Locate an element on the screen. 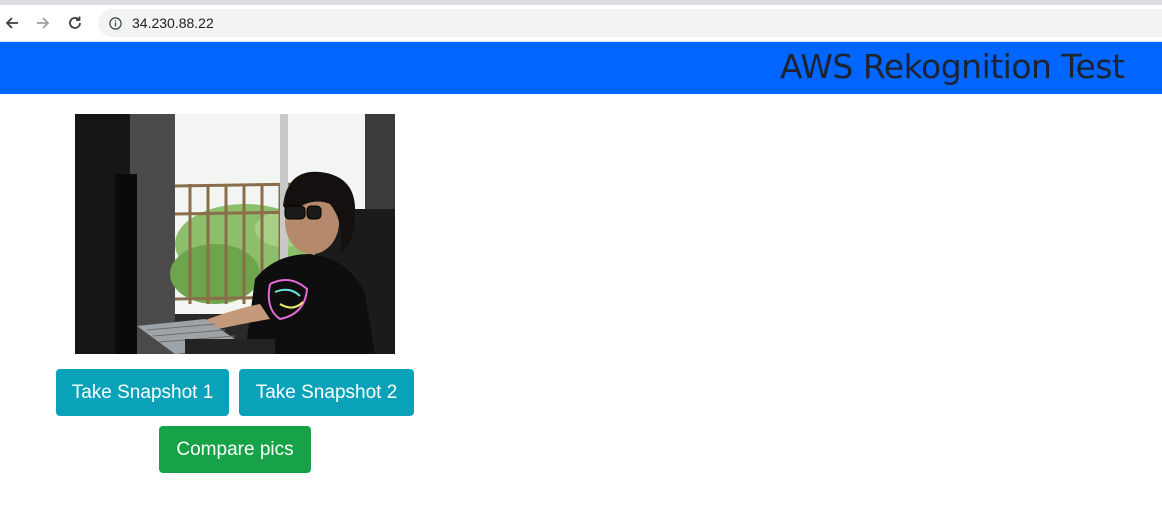 This screenshot has height=527, width=1162. page-header: AWS Rekognition Test is located at coordinates (581, 68).